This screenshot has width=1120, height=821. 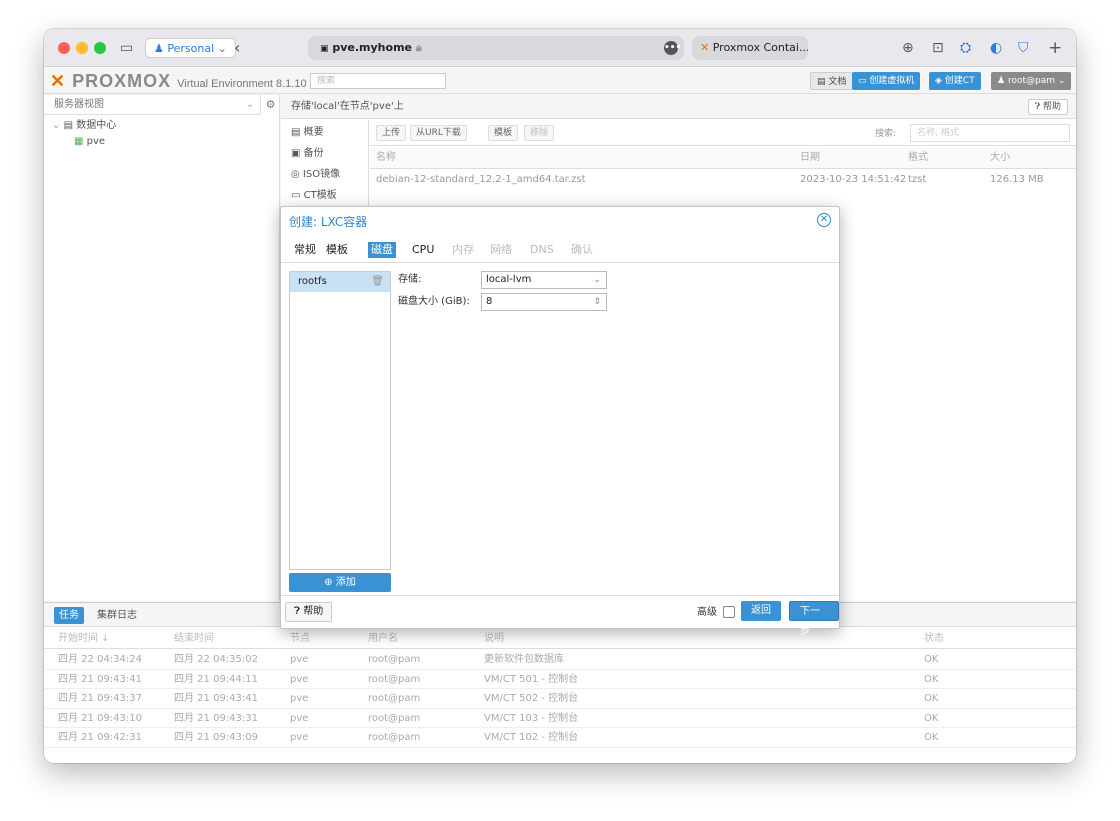 I want to click on privacy-icon: ◐, so click(x=996, y=48).